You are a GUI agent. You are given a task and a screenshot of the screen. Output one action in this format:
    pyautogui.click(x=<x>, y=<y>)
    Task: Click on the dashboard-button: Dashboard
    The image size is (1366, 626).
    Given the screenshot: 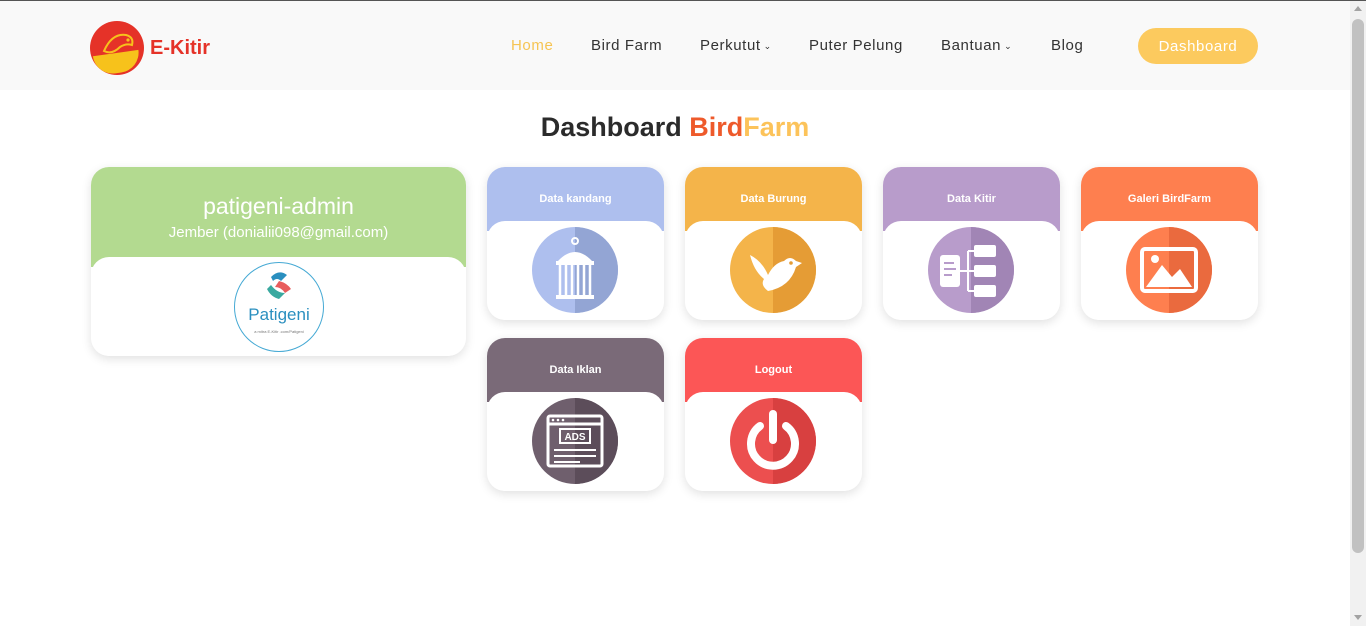 What is the action you would take?
    pyautogui.click(x=1198, y=46)
    